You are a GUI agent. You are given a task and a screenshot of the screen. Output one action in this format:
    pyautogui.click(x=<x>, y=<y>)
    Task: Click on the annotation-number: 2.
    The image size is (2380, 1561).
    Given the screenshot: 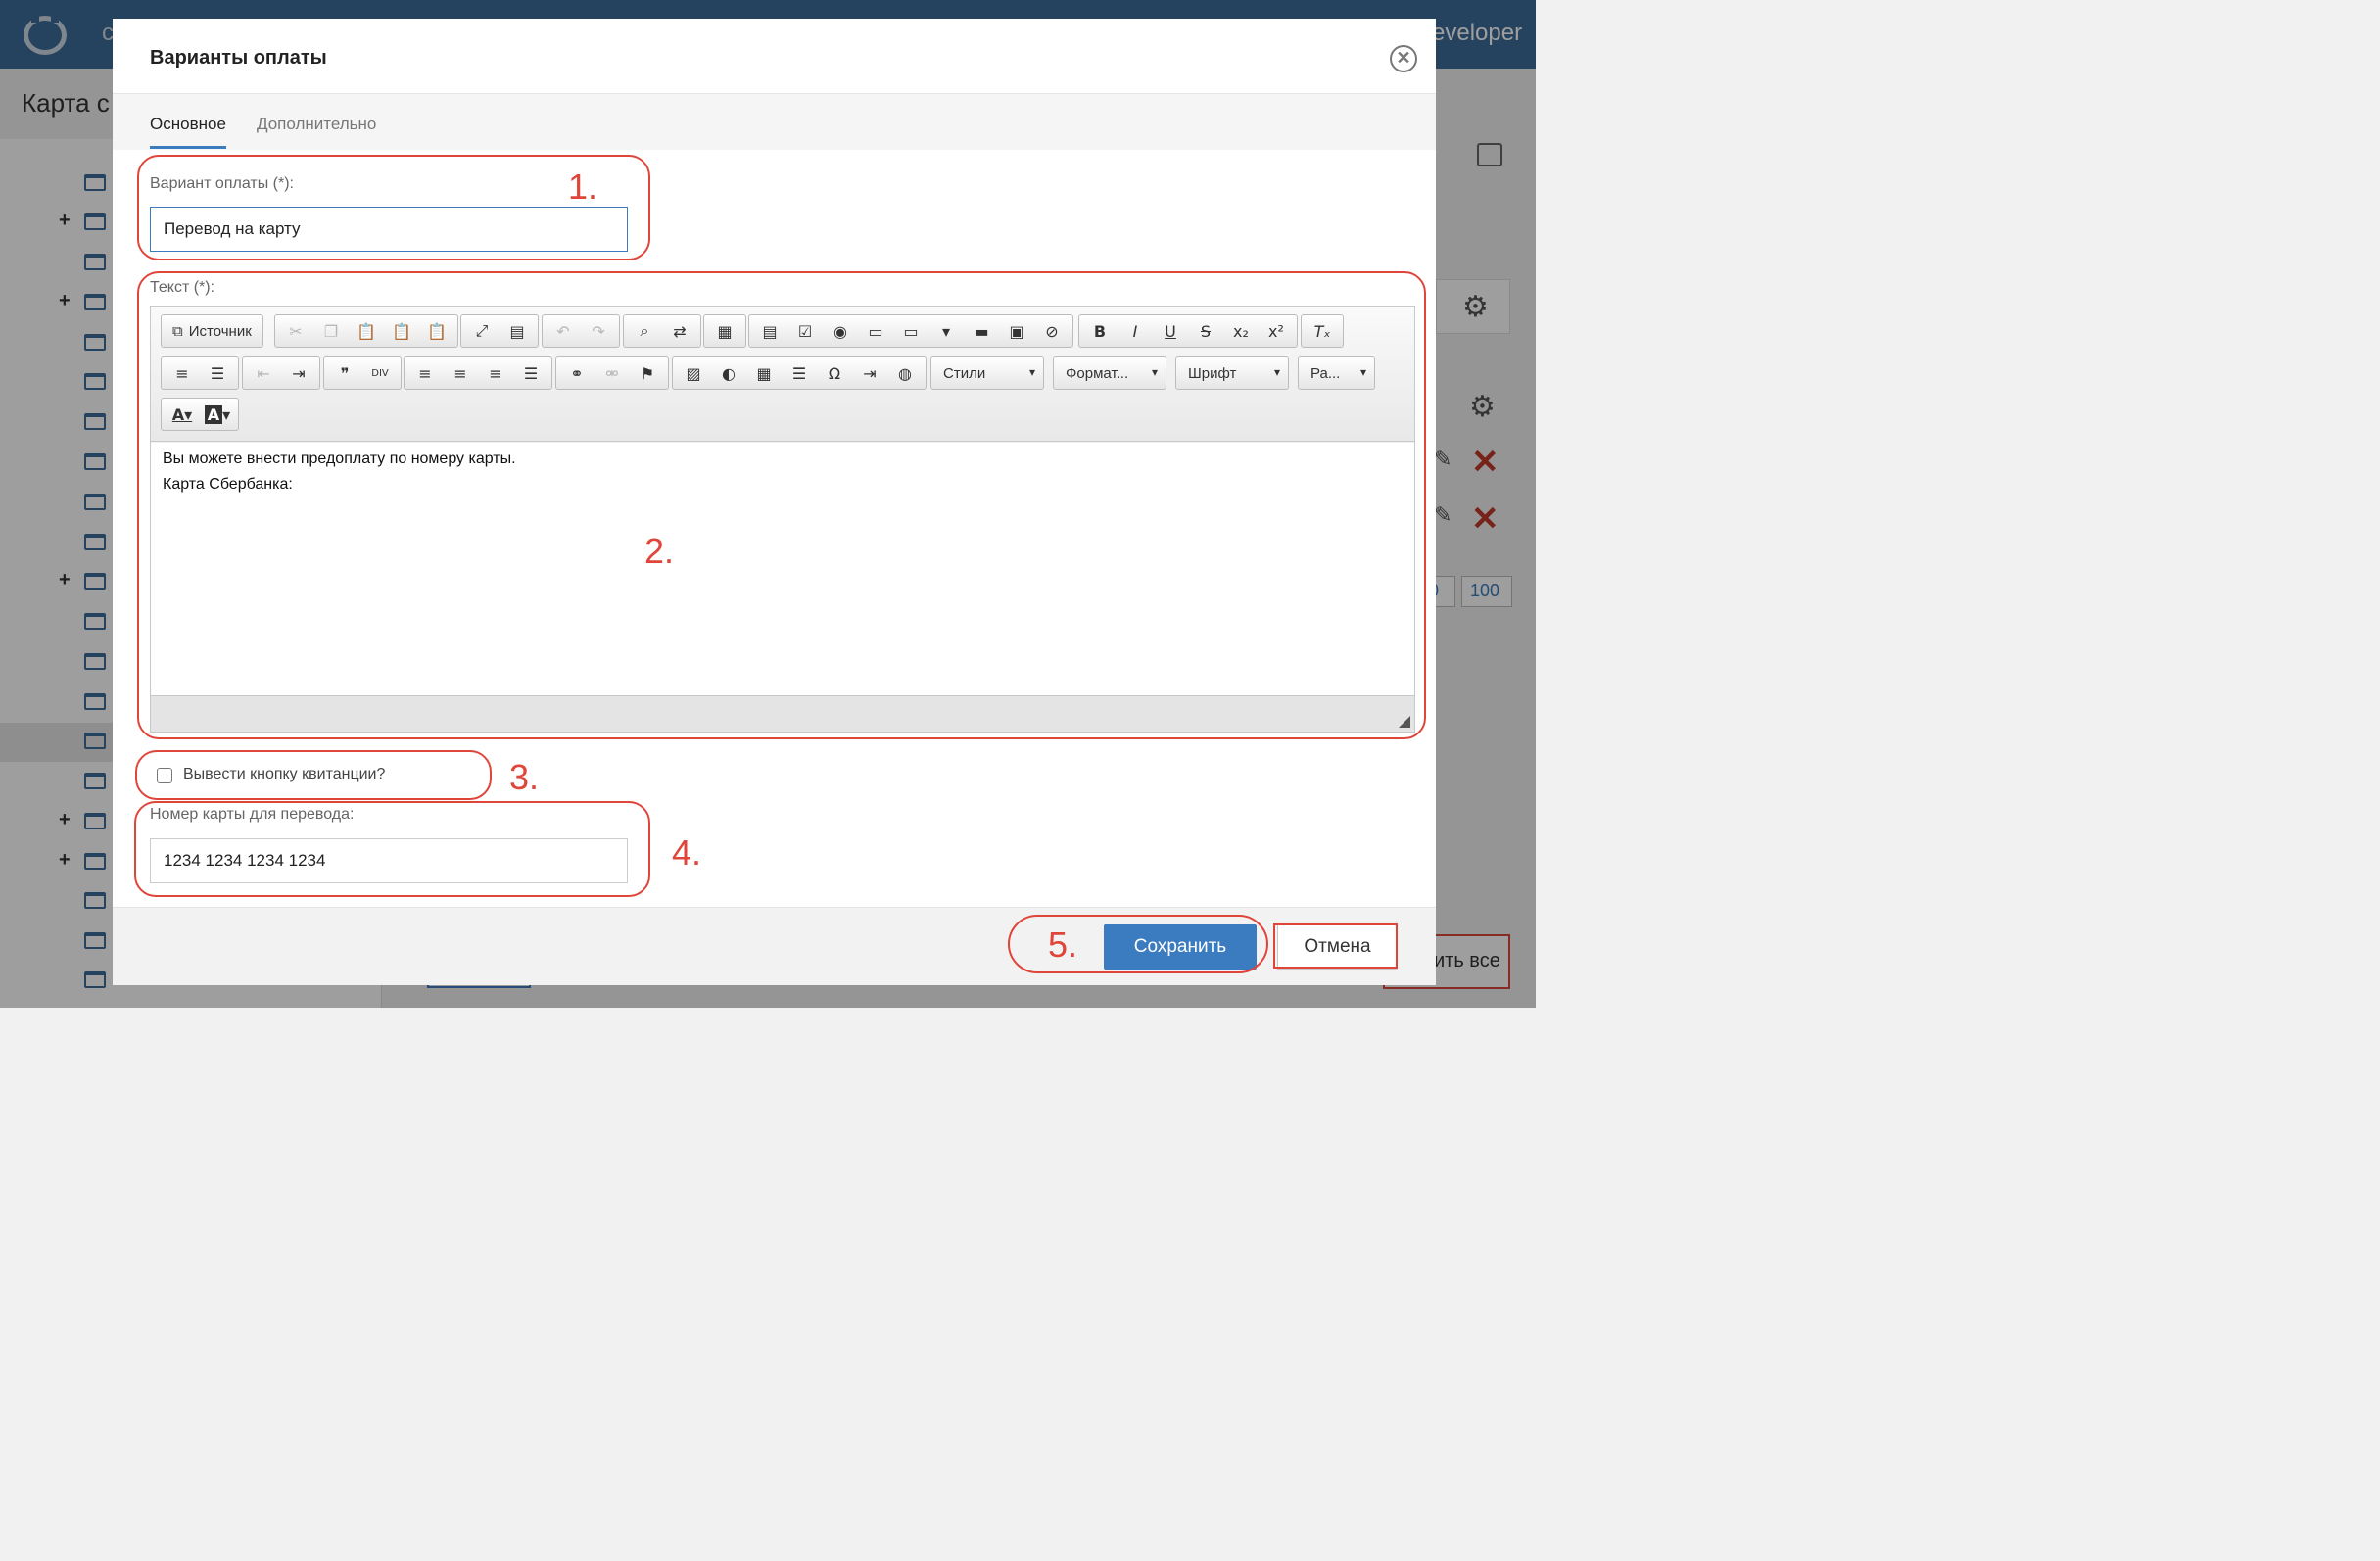 What is the action you would take?
    pyautogui.click(x=659, y=551)
    